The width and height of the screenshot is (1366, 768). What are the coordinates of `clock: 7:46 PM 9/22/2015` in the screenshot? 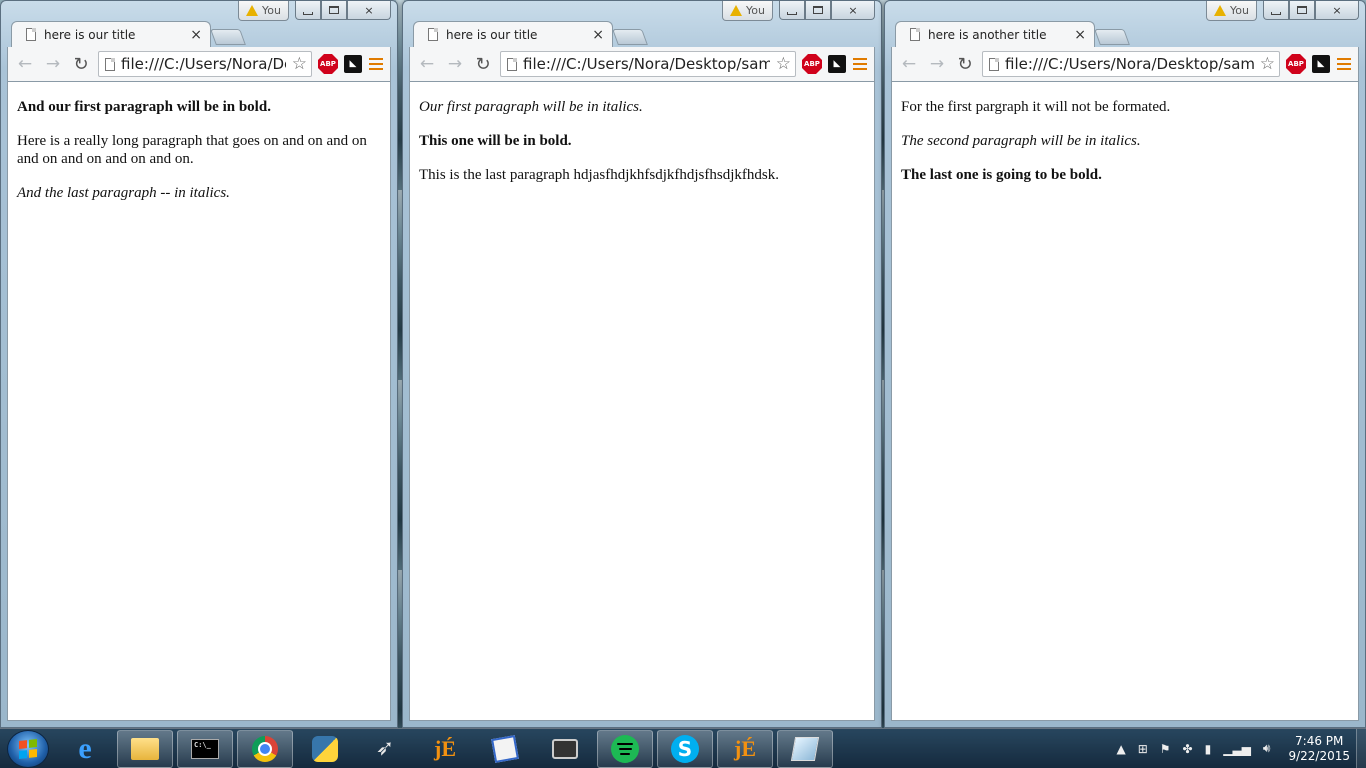 It's located at (1319, 749).